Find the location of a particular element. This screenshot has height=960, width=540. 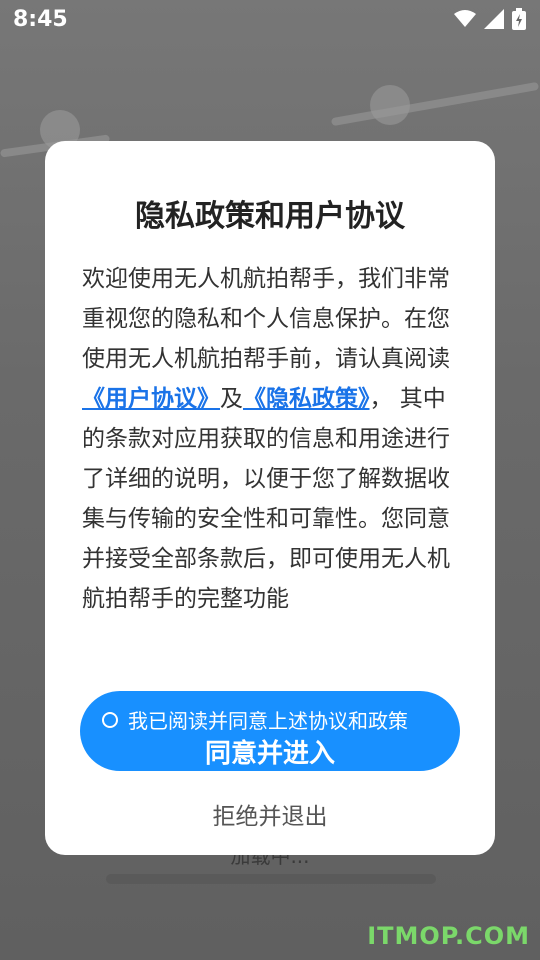

privacy-policy-link: 《隐私政策》 is located at coordinates (306, 399).